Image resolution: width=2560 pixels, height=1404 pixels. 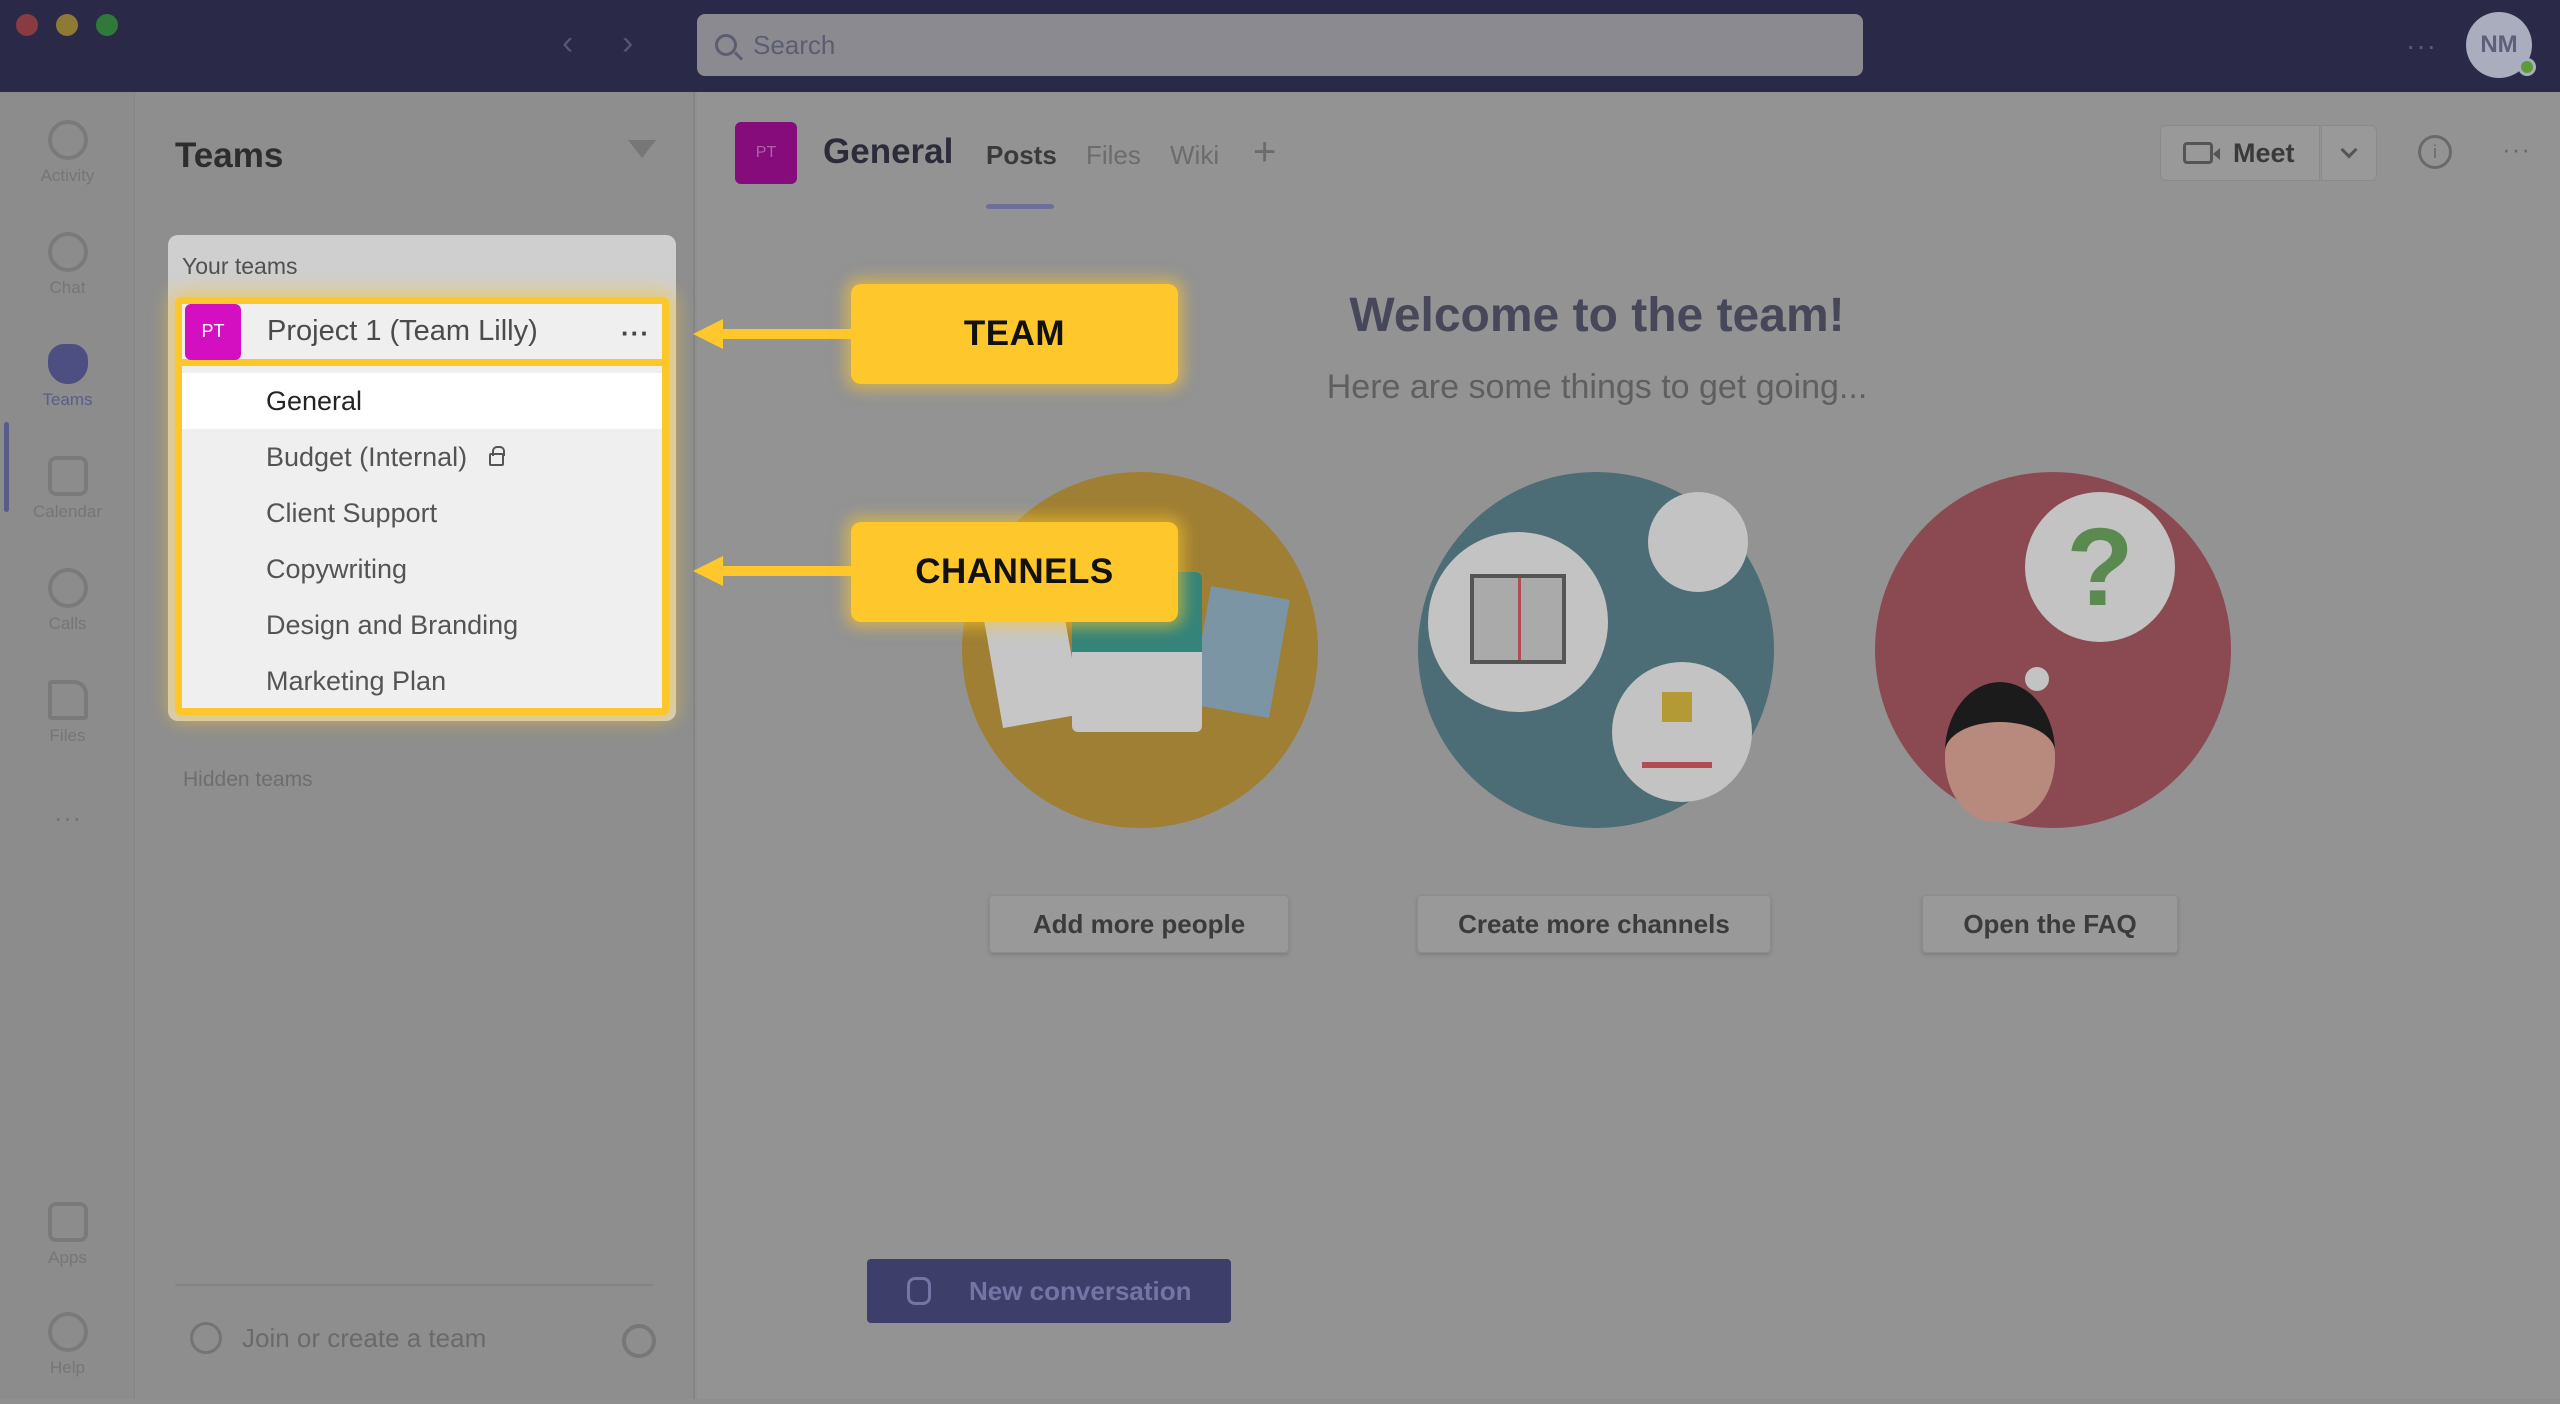 What do you see at coordinates (1240, 652) in the screenshot?
I see `person-card` at bounding box center [1240, 652].